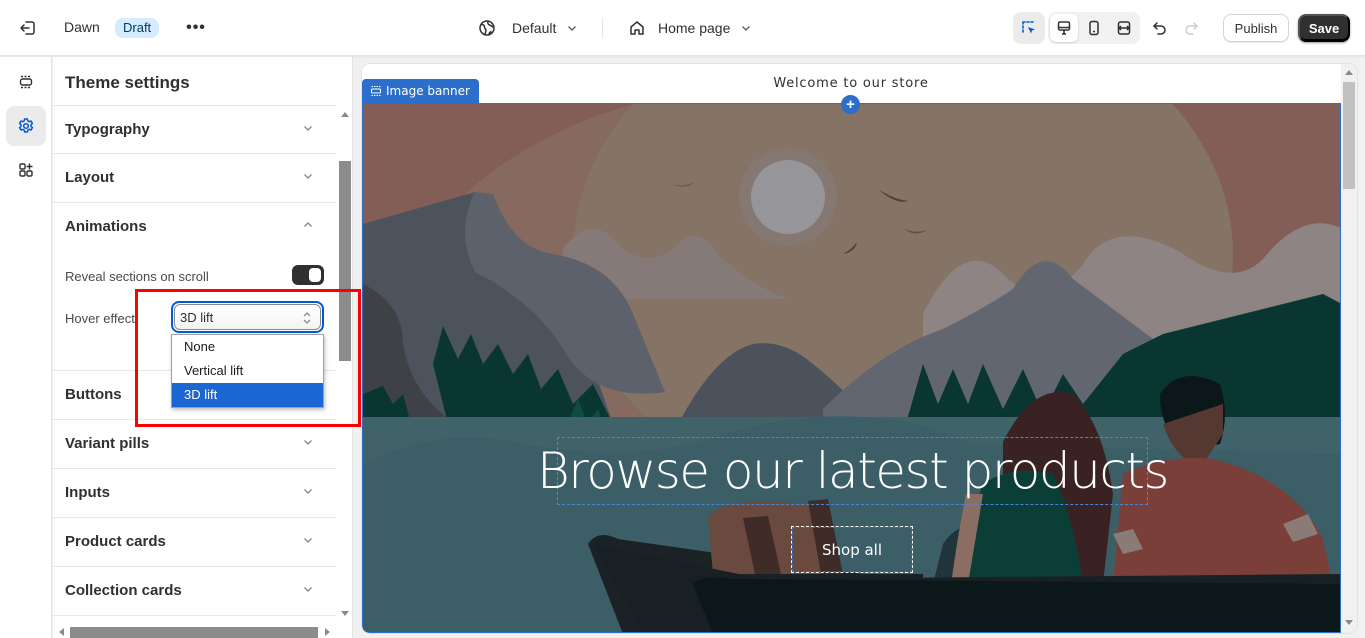 The image size is (1365, 638). I want to click on section-icon, so click(376, 91).